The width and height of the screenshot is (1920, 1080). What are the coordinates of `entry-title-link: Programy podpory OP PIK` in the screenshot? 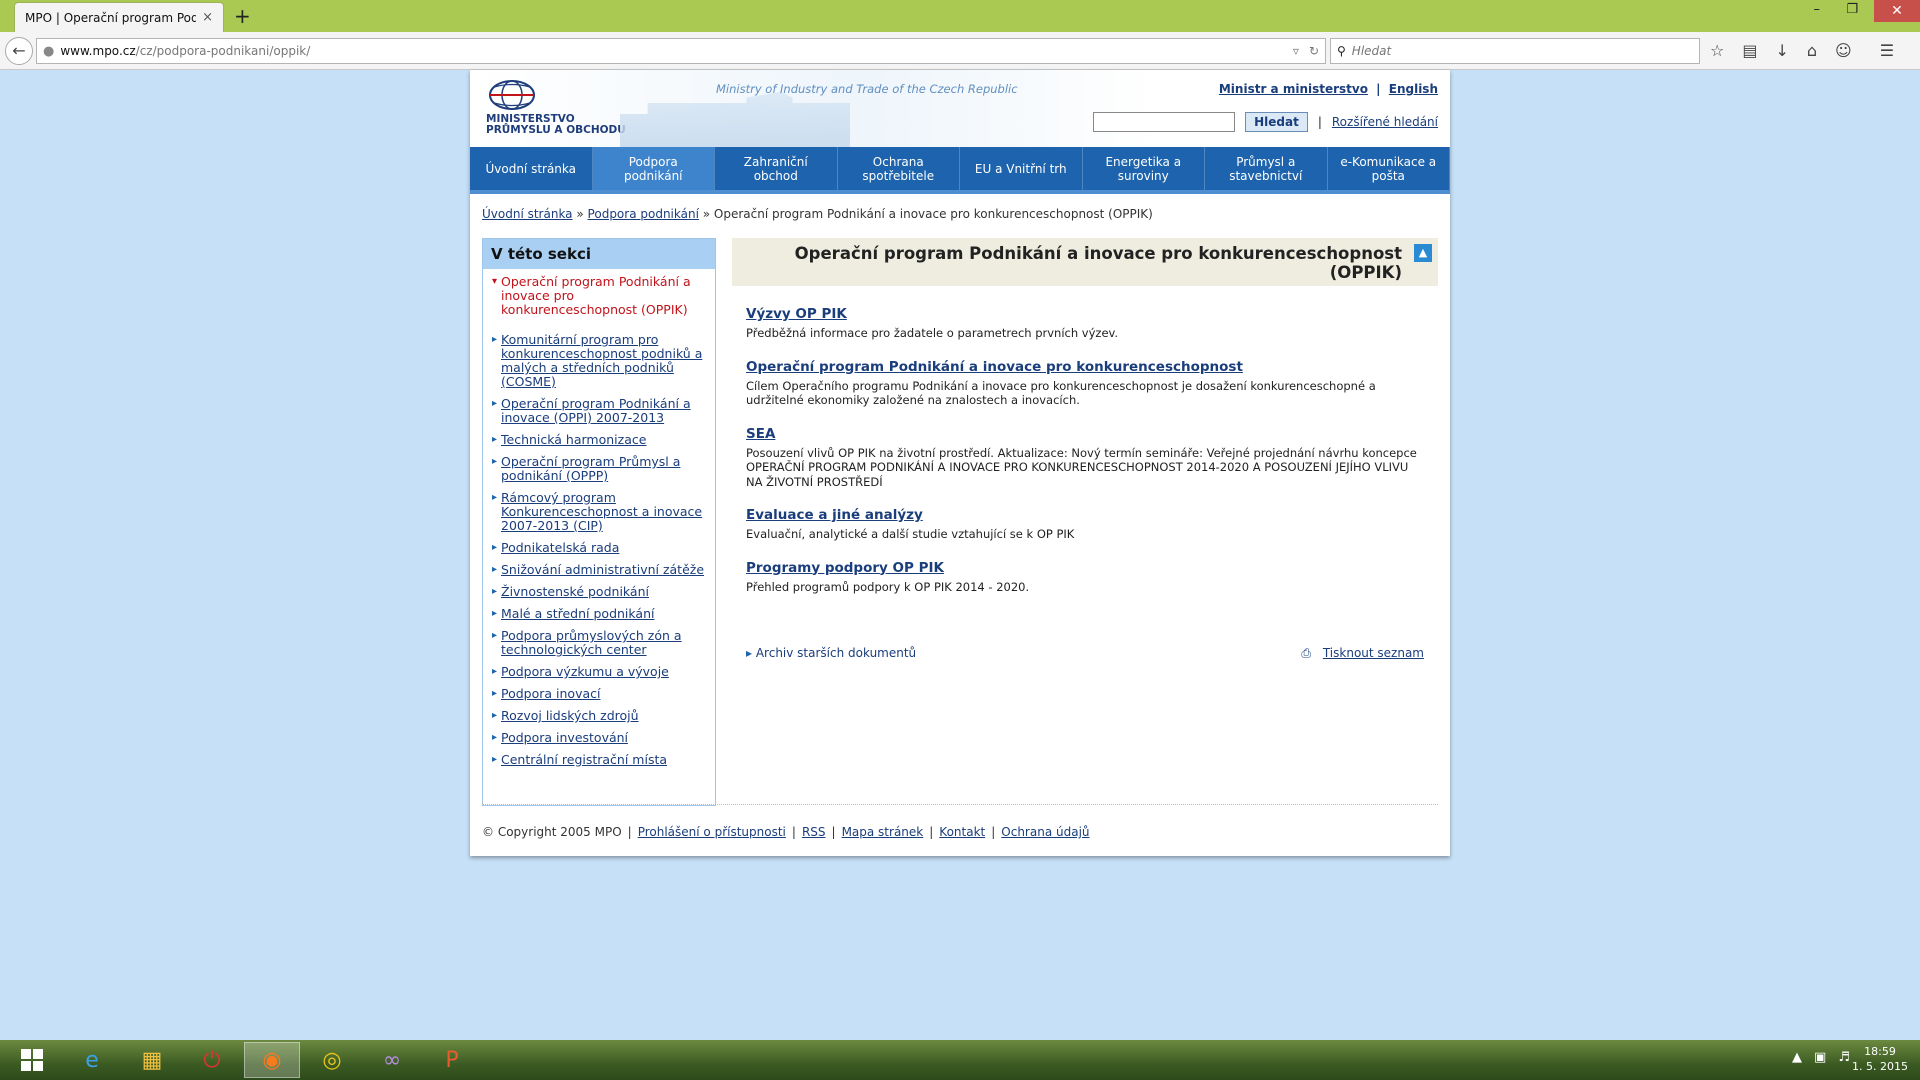 It's located at (1086, 568).